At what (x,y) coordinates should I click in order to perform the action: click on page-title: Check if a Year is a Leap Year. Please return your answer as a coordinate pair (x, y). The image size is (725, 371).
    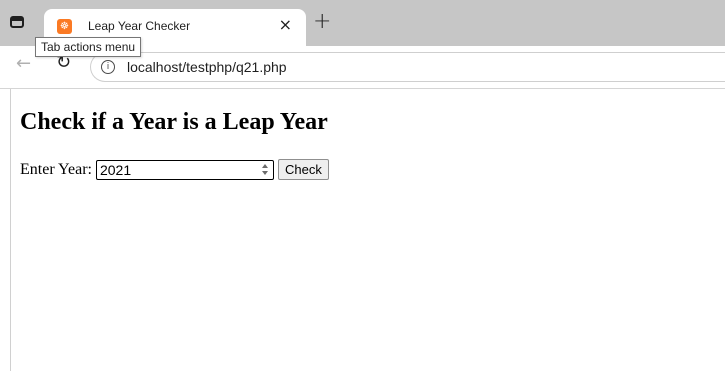
    Looking at the image, I should click on (174, 122).